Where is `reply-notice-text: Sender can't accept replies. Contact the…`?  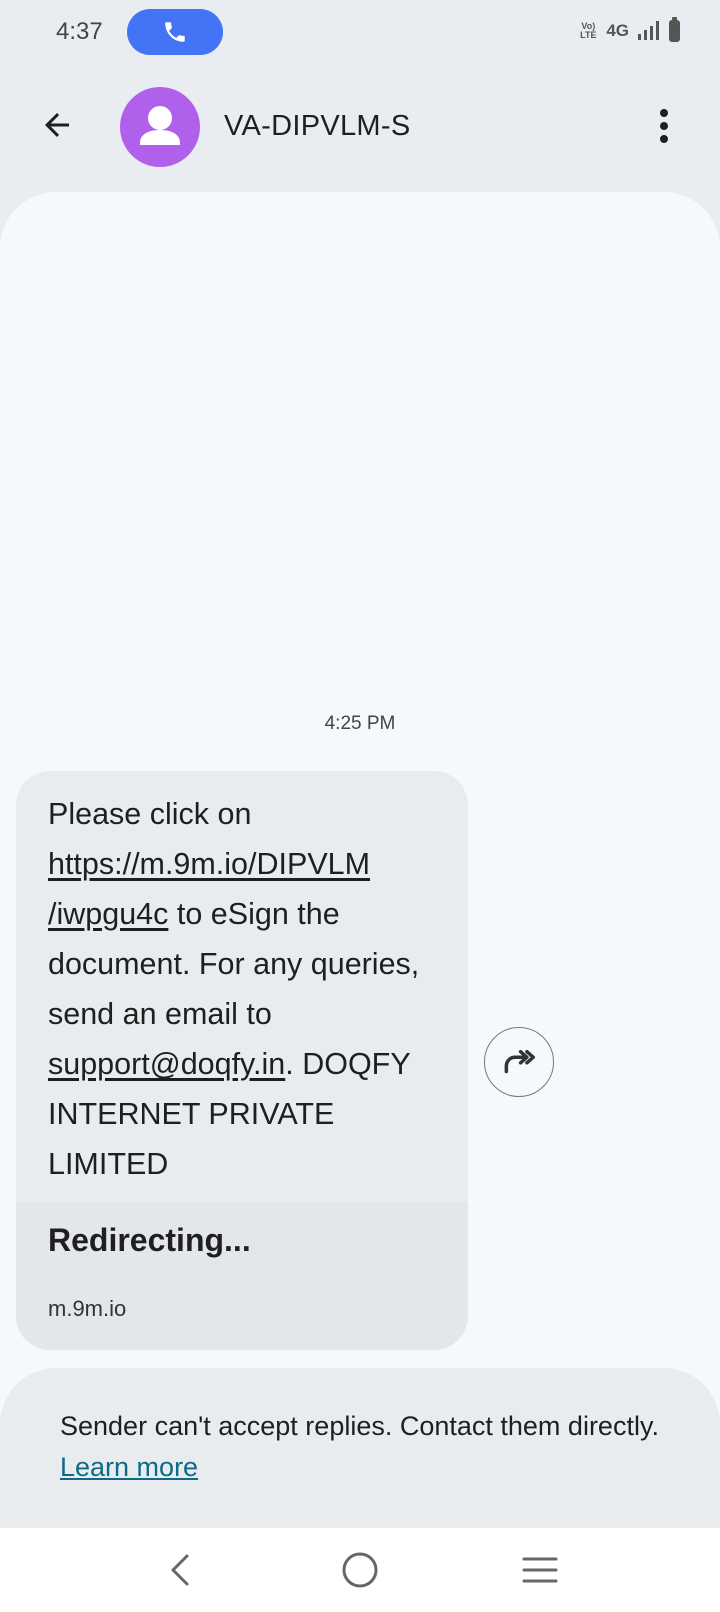 reply-notice-text: Sender can't accept replies. Contact the… is located at coordinates (359, 1446).